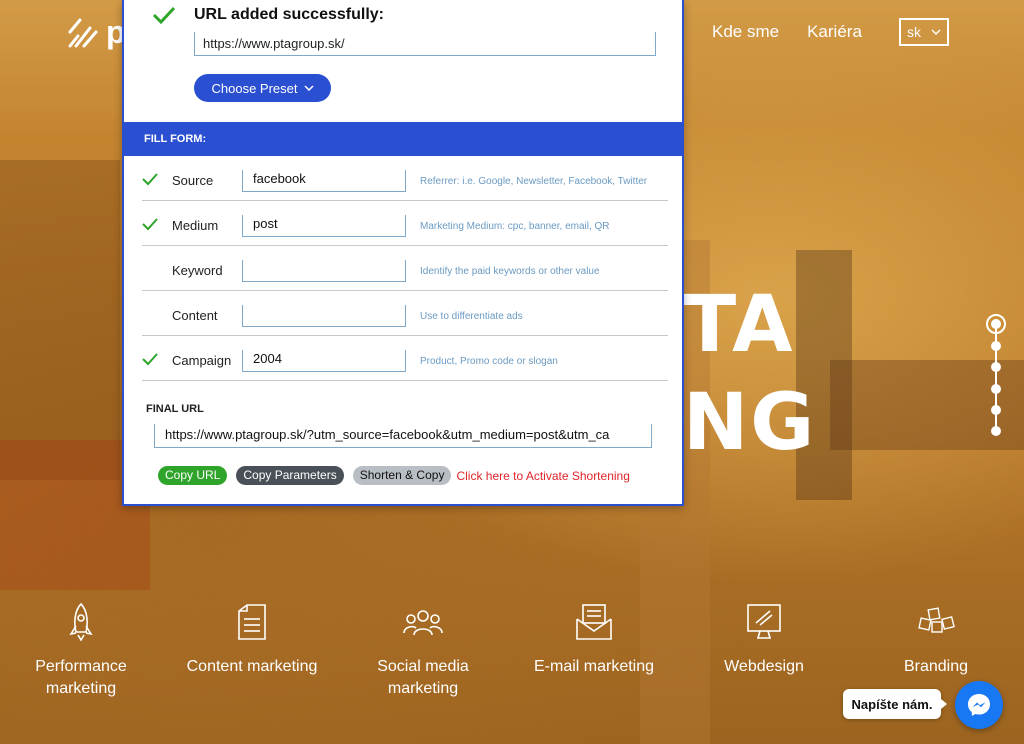  I want to click on success-message: URL added successfully:, so click(268, 15).